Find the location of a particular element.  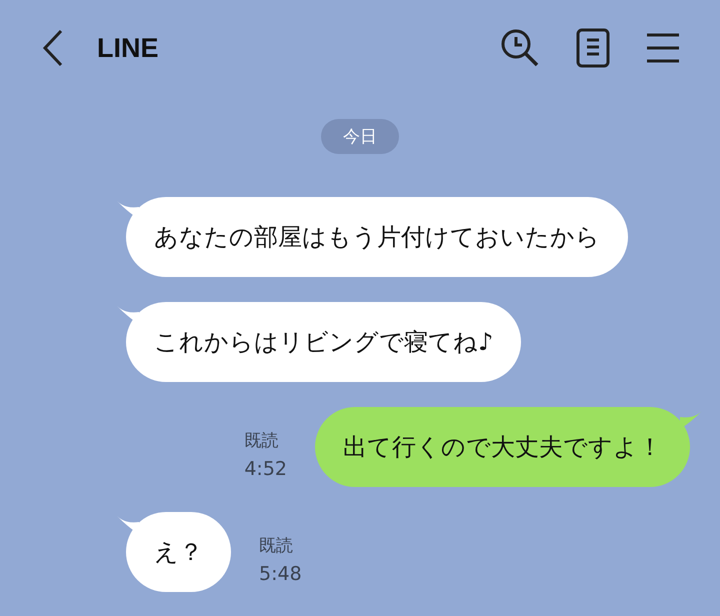

menu-icon is located at coordinates (663, 48).